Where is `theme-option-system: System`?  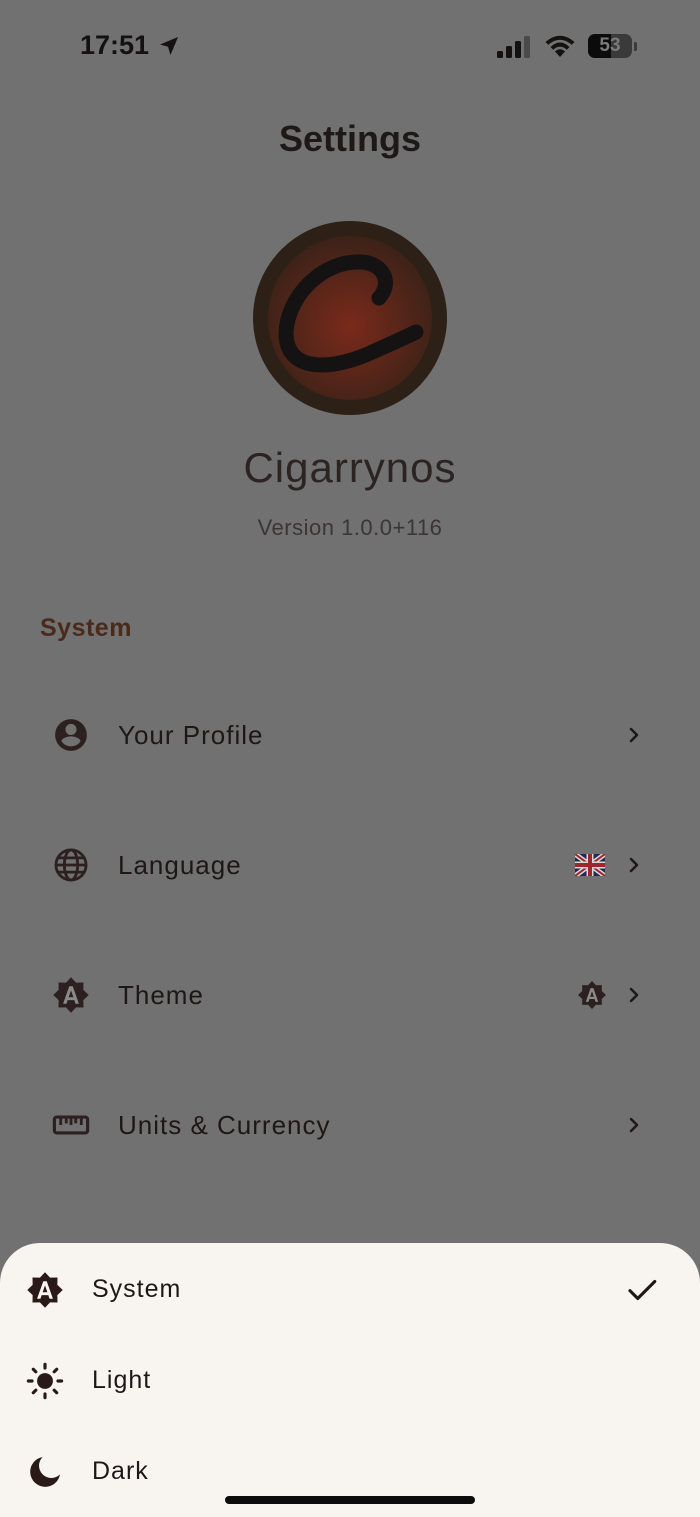
theme-option-system: System is located at coordinates (350, 1290).